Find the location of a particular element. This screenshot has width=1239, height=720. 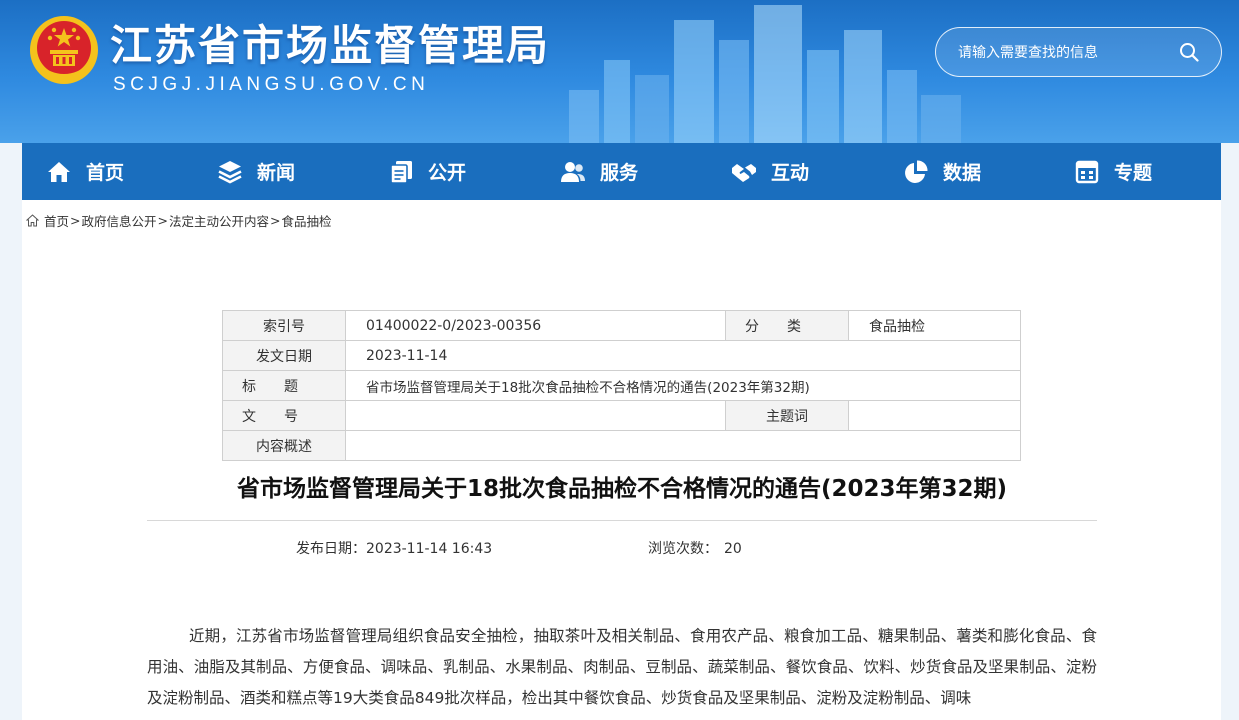

keyword-value is located at coordinates (934, 415).